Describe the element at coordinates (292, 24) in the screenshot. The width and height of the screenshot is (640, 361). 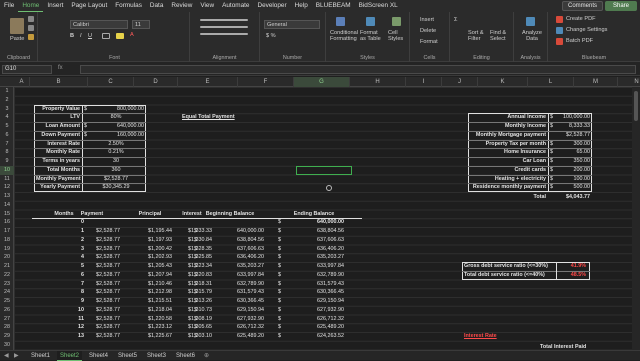
I see `number-format-select: General` at that location.